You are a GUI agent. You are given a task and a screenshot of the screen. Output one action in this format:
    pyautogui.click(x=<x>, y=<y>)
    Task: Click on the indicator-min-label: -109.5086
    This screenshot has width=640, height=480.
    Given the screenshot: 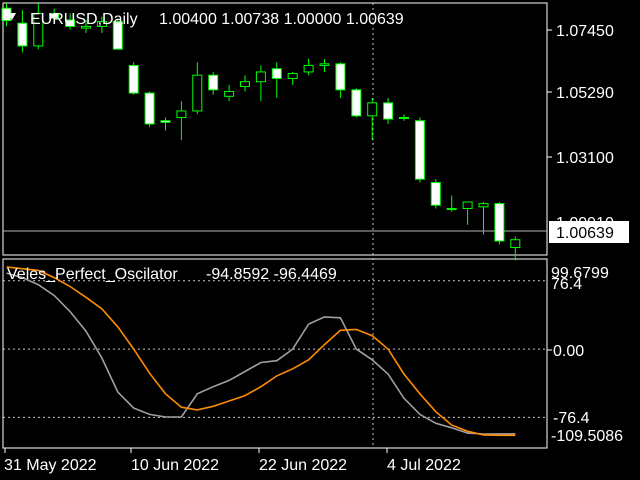 What is the action you would take?
    pyautogui.click(x=587, y=436)
    